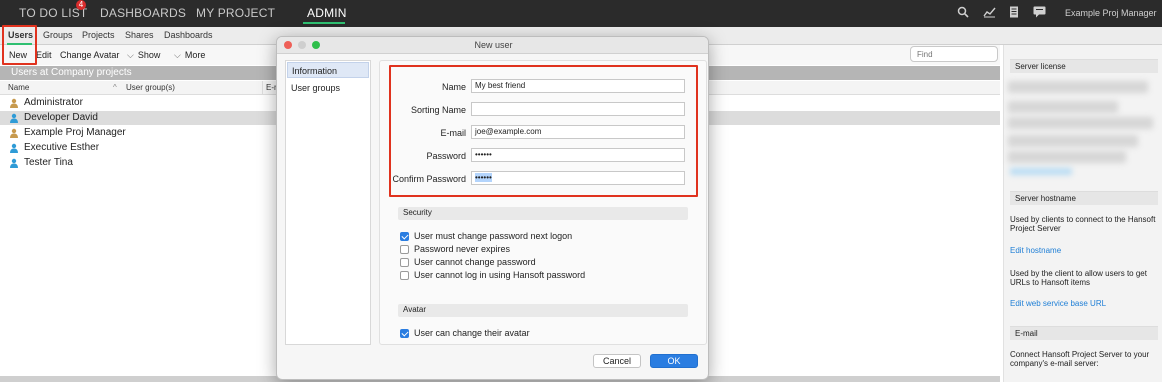 This screenshot has width=1162, height=382. Describe the element at coordinates (61, 117) in the screenshot. I see `user-name: Developer David` at that location.